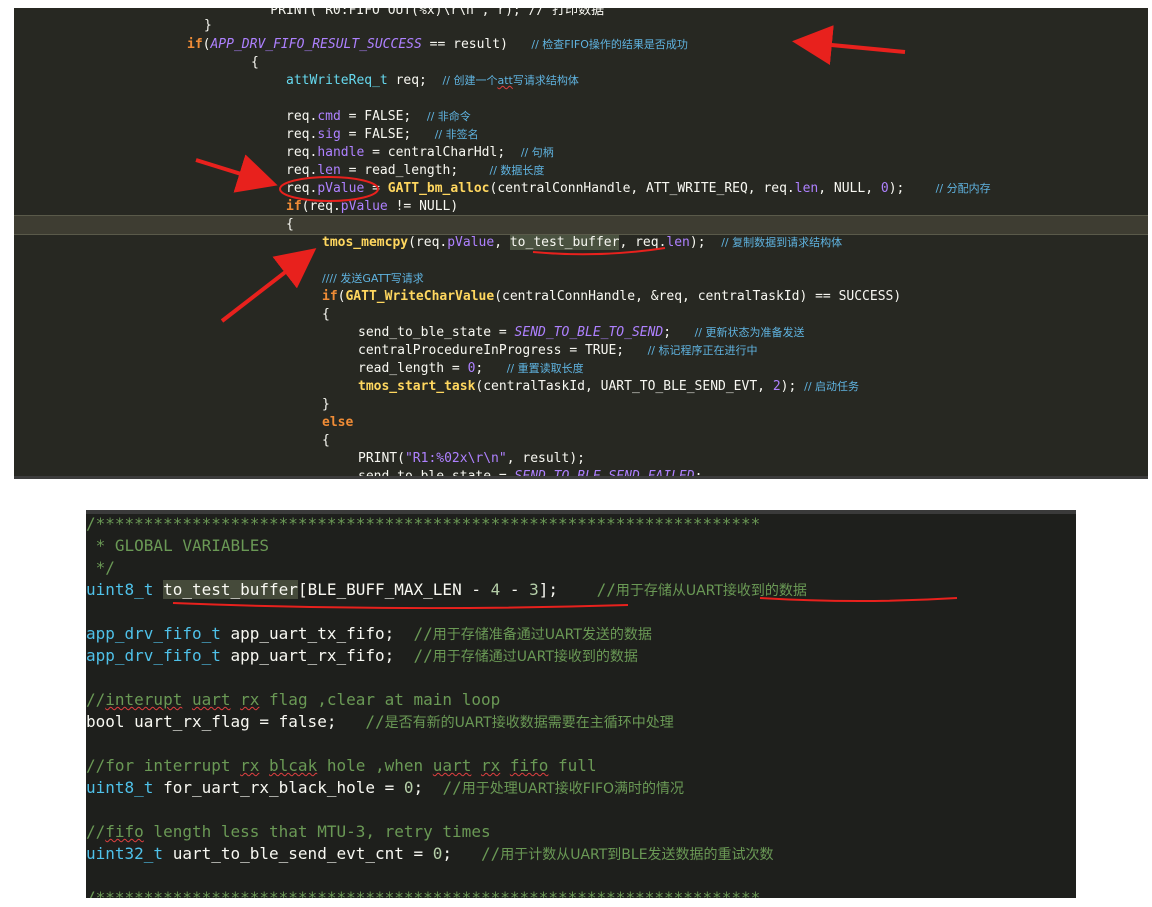  I want to click on code-line: PRINT("R1:%02x\r\n", result);, so click(471, 458).